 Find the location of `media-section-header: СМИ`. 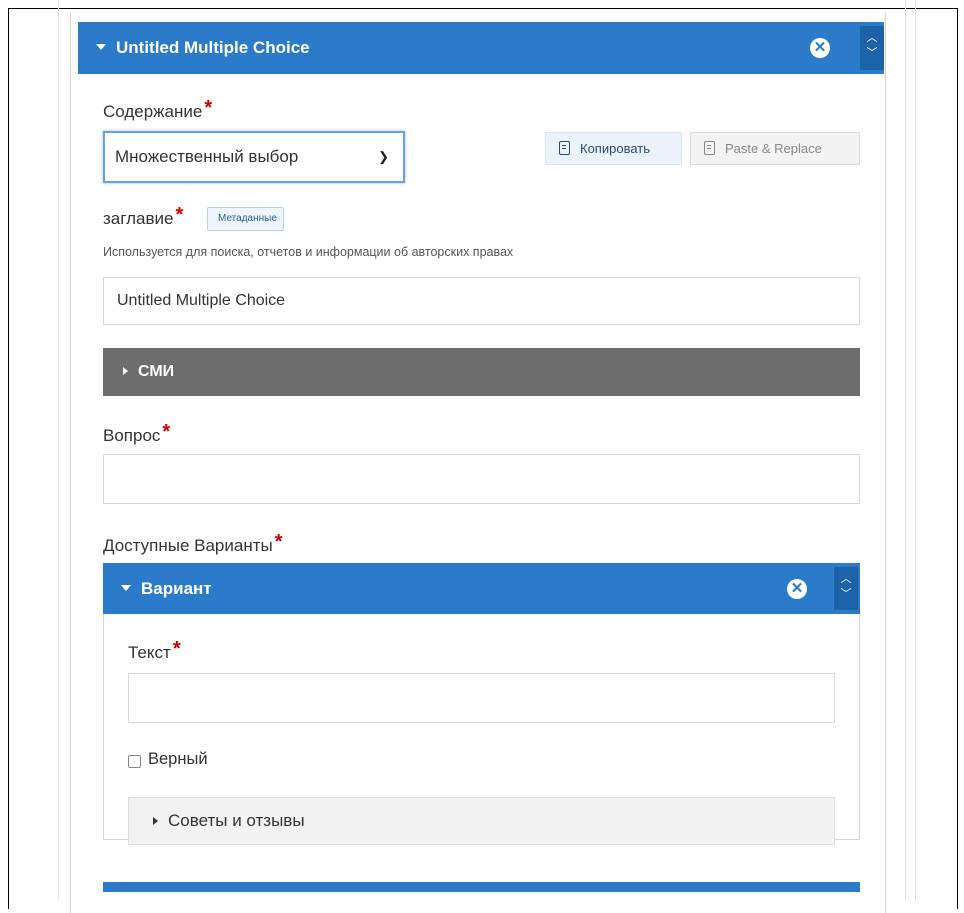

media-section-header: СМИ is located at coordinates (481, 372).